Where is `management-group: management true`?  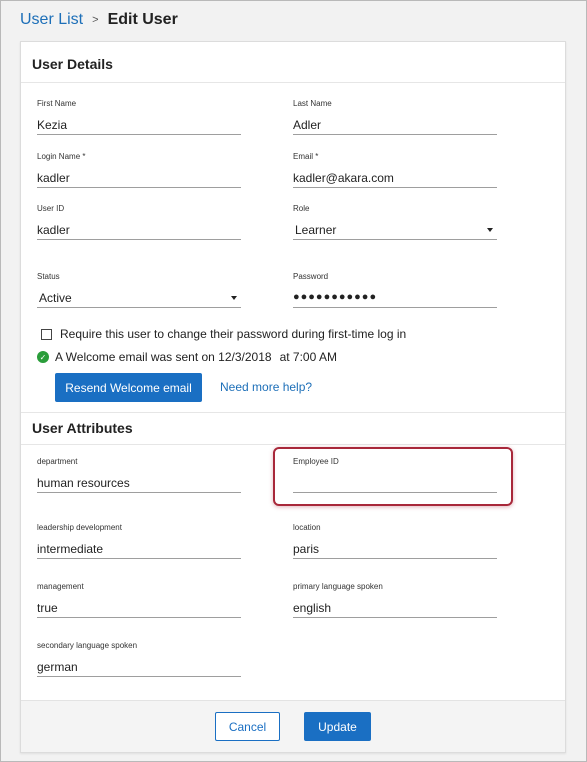
management-group: management true is located at coordinates (139, 600).